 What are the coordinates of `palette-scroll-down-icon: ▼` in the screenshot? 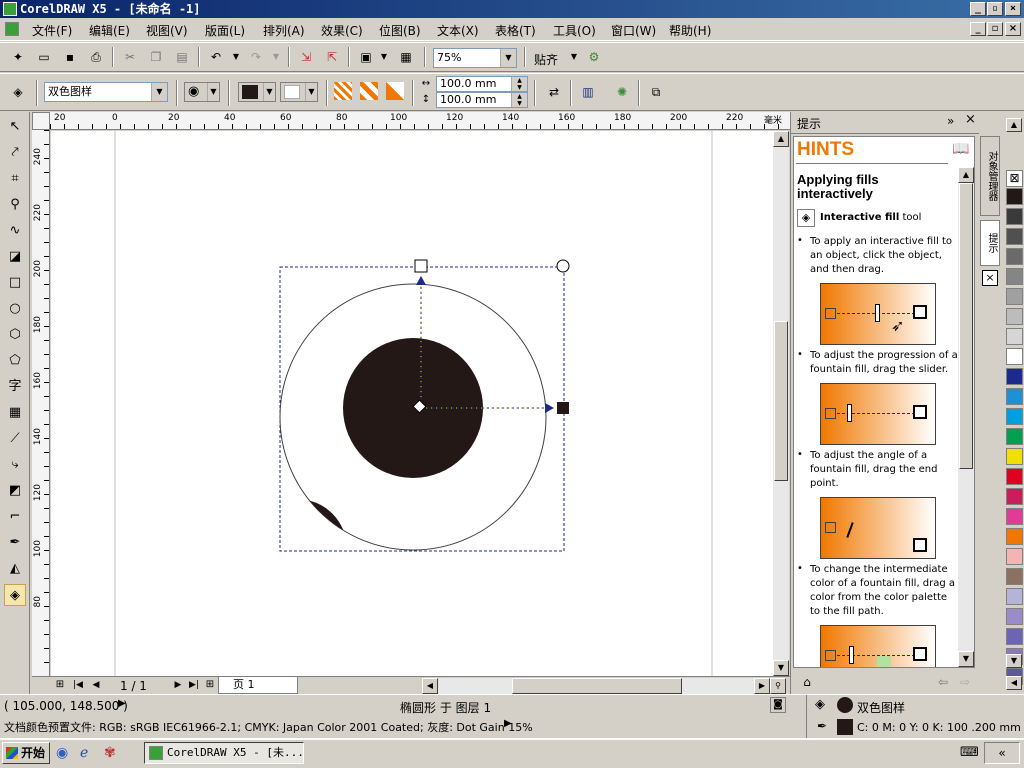 It's located at (1014, 661).